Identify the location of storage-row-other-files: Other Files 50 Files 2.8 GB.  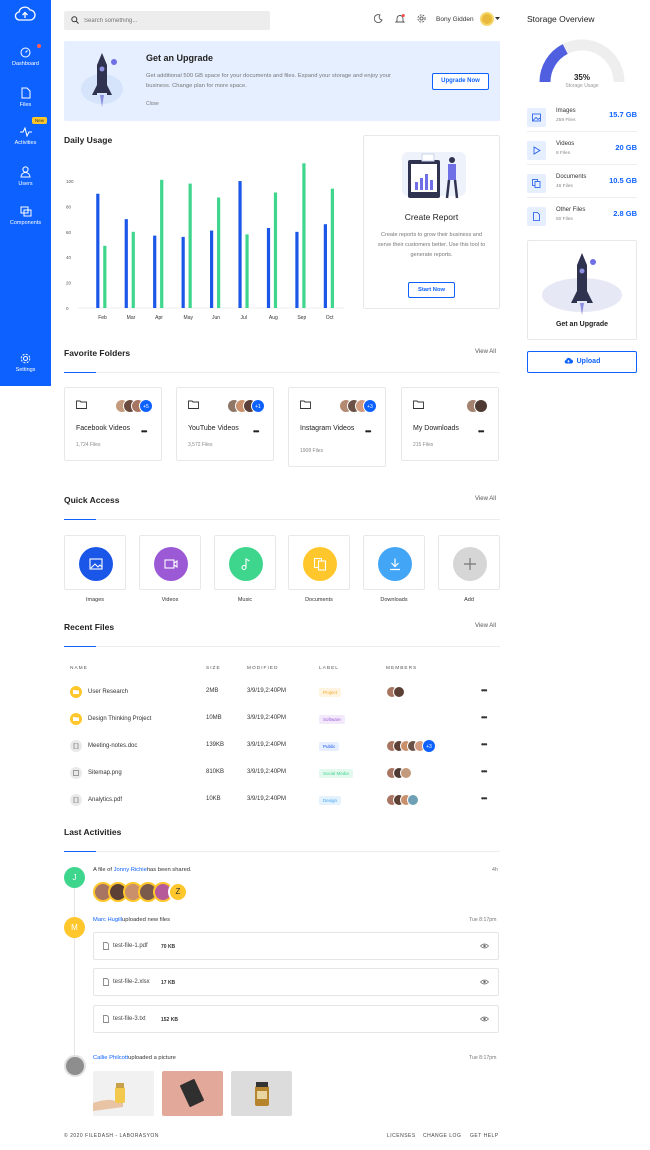
(582, 221).